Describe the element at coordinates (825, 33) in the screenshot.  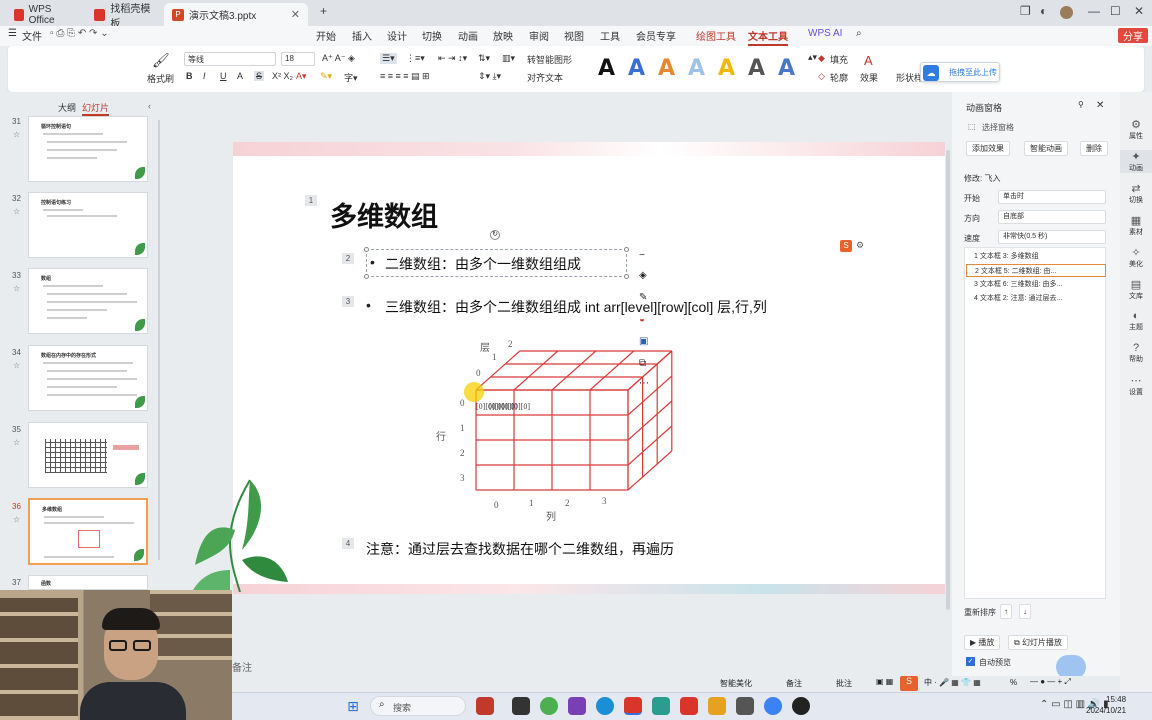
I see `wps-ai-button: WPS AI` at that location.